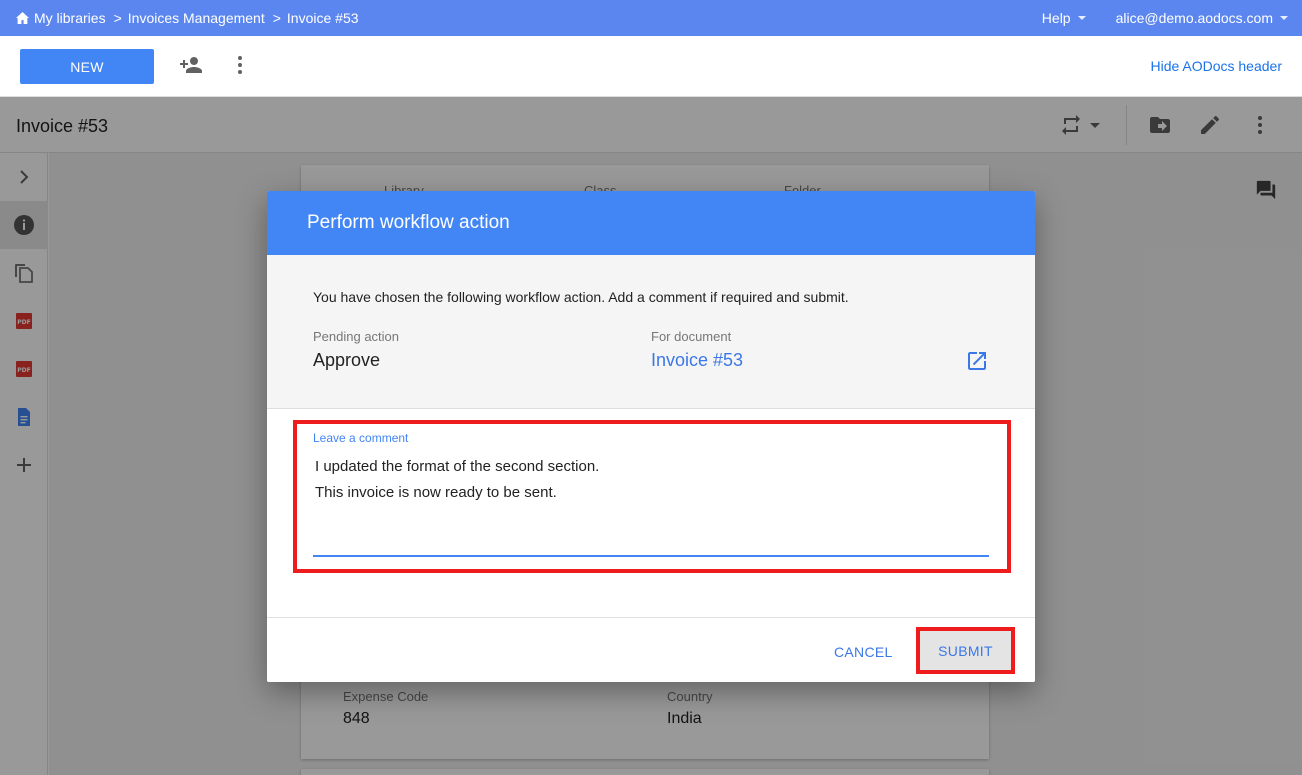 Image resolution: width=1302 pixels, height=775 pixels. I want to click on user-menu: alice@demo.aodocs.com, so click(1202, 18).